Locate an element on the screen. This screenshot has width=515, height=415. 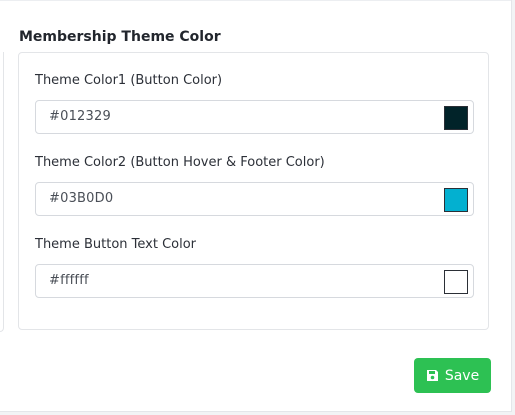
floppy-disk-icon is located at coordinates (432, 375).